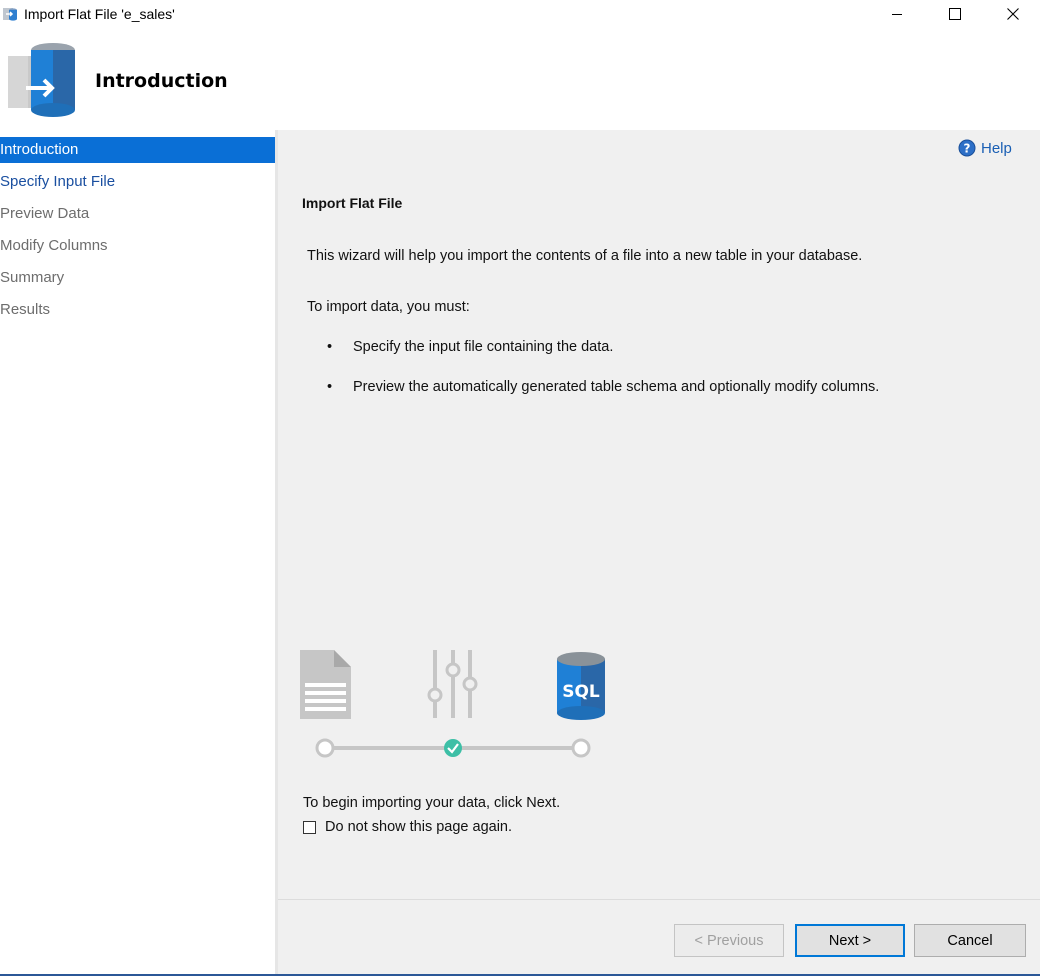 Image resolution: width=1040 pixels, height=976 pixels. I want to click on do-not-show-again: Do not show this page again., so click(407, 827).